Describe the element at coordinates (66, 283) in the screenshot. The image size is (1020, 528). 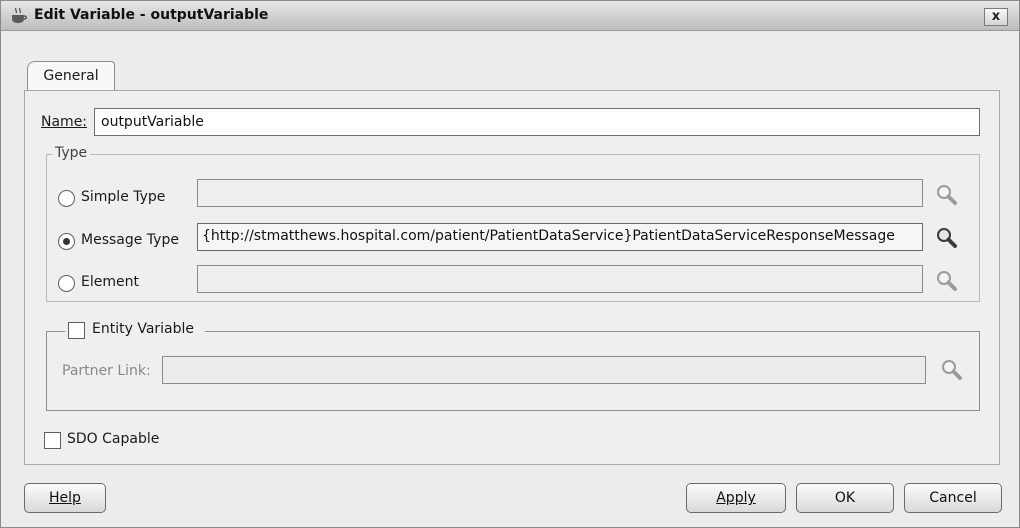
I see `element-radio` at that location.